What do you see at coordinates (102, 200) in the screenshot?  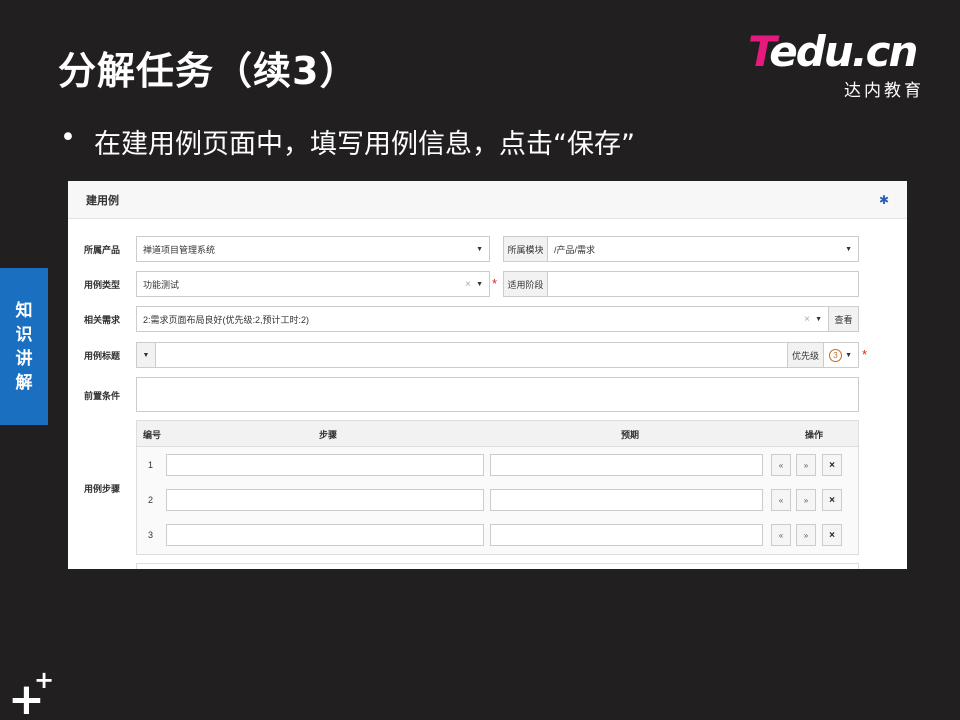 I see `panel-title: 建用例` at bounding box center [102, 200].